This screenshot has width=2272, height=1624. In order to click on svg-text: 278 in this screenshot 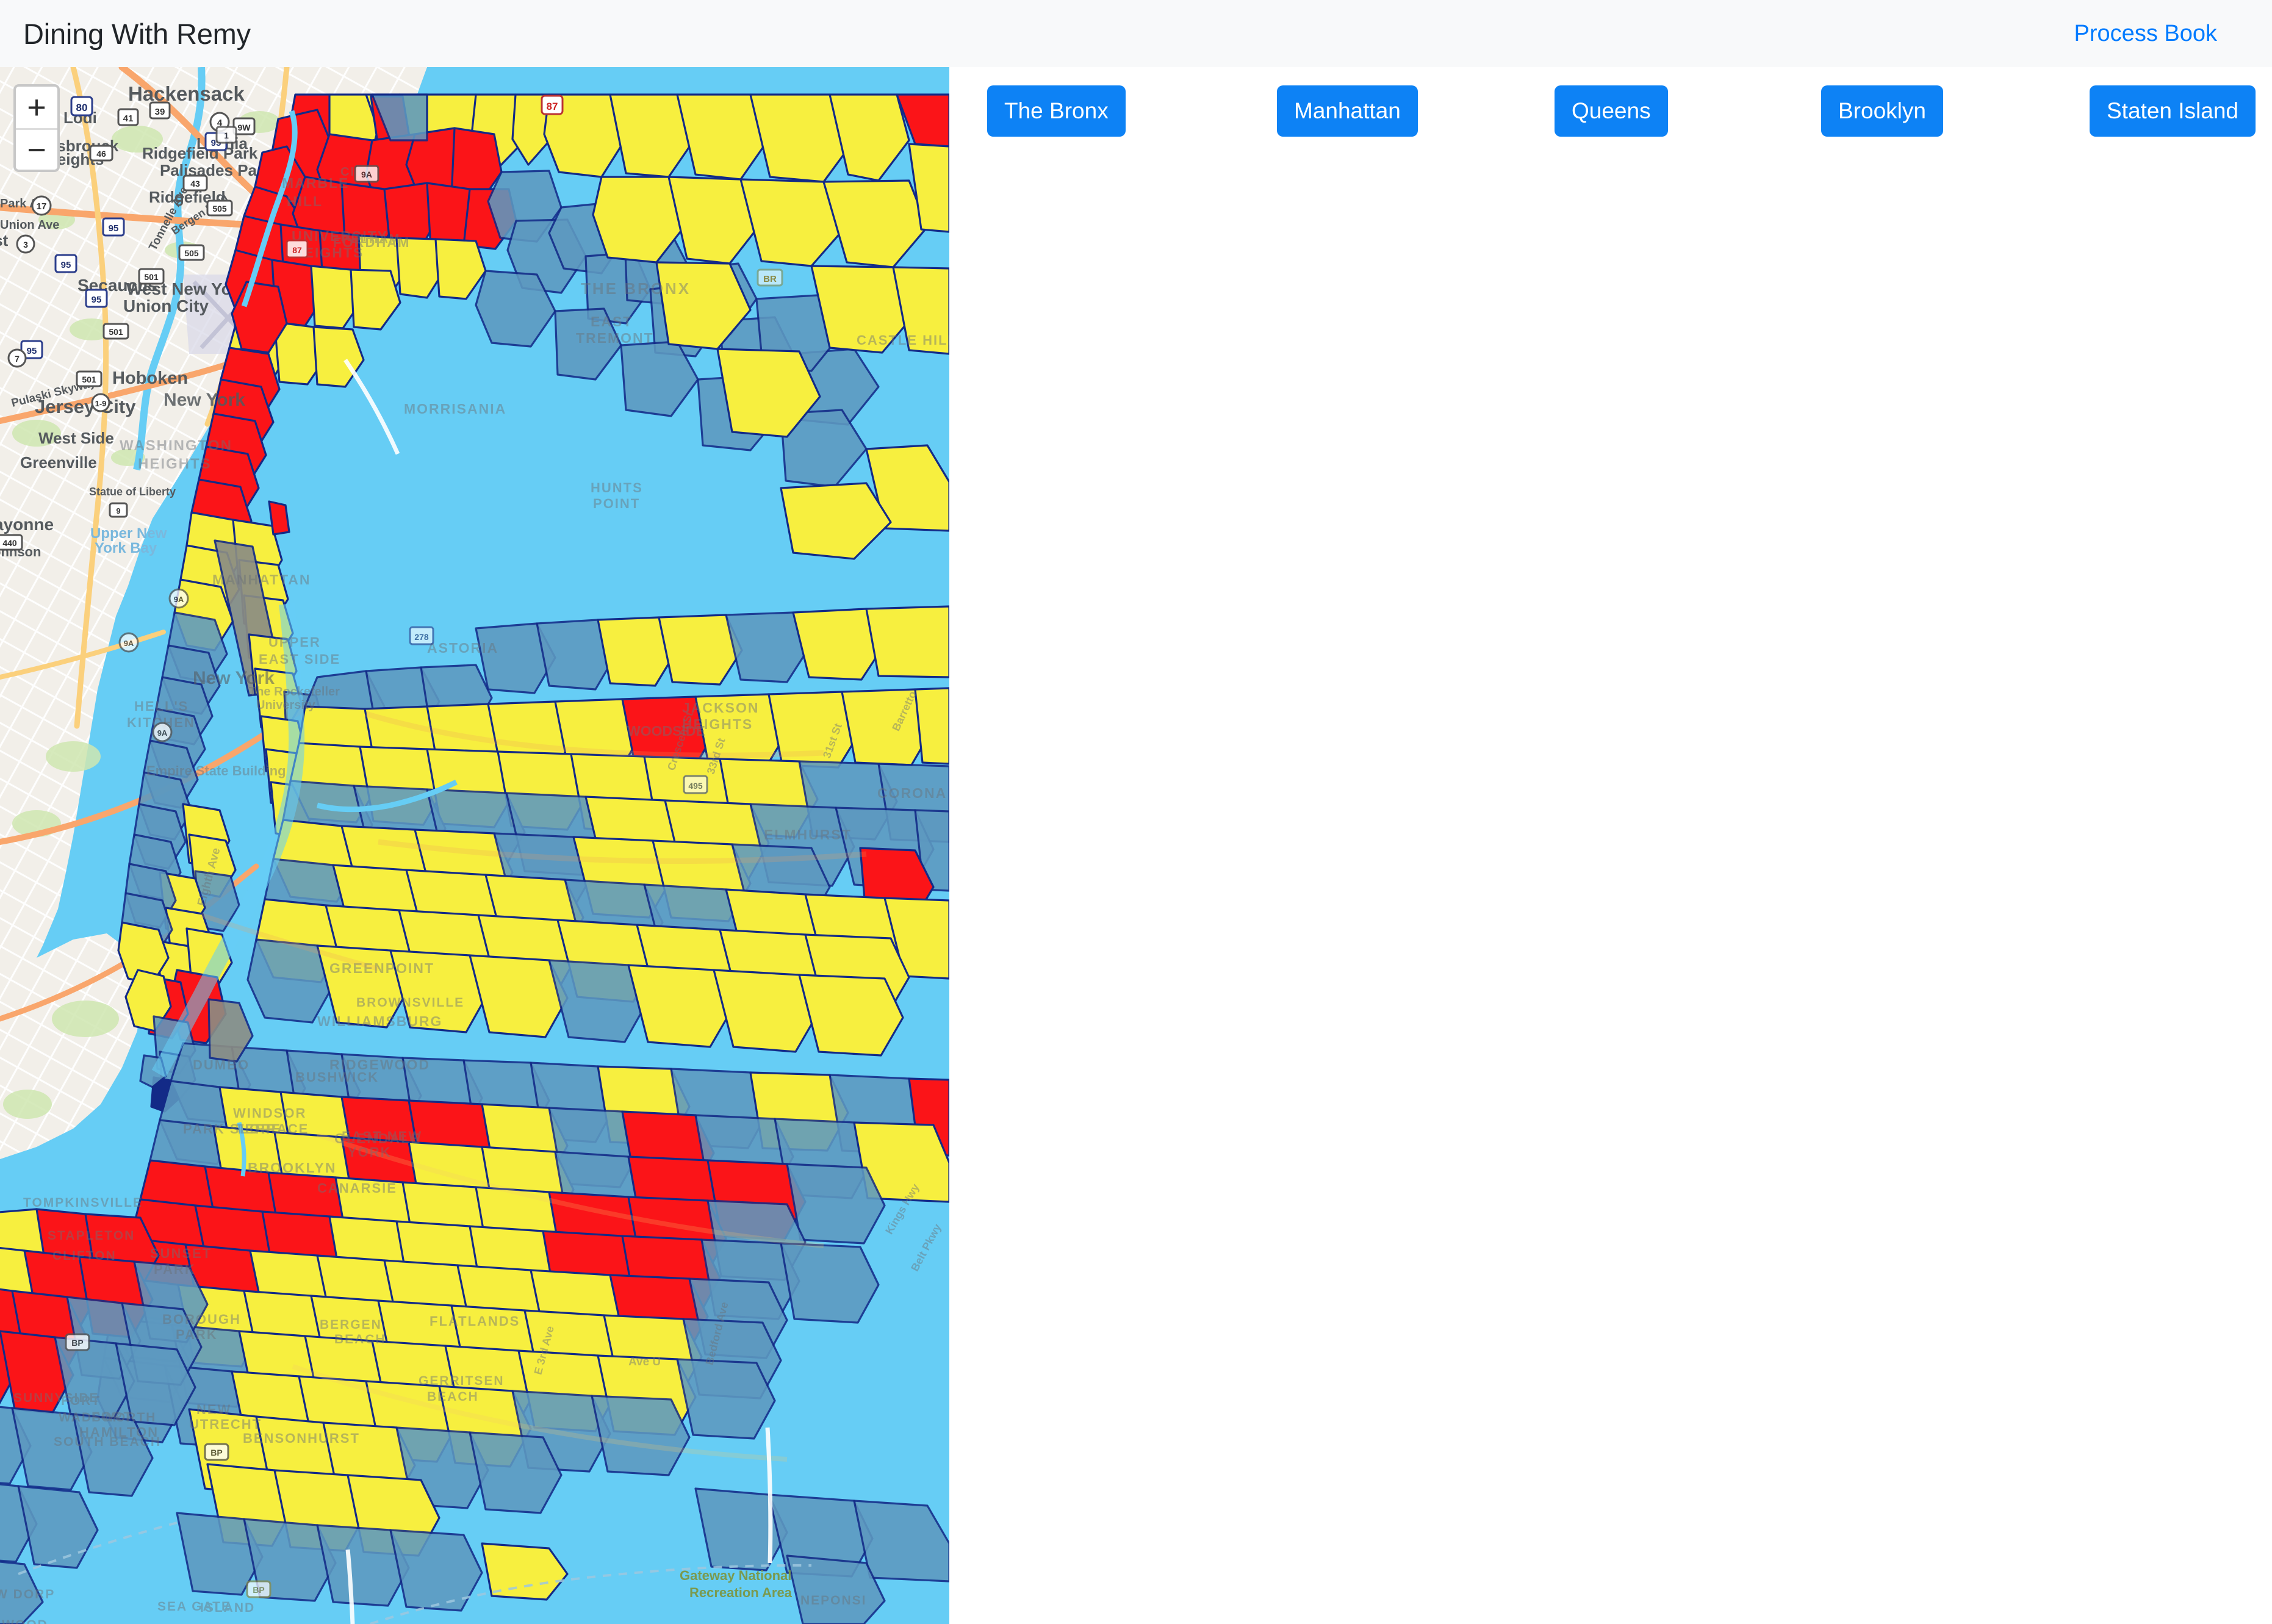, I will do `click(421, 637)`.